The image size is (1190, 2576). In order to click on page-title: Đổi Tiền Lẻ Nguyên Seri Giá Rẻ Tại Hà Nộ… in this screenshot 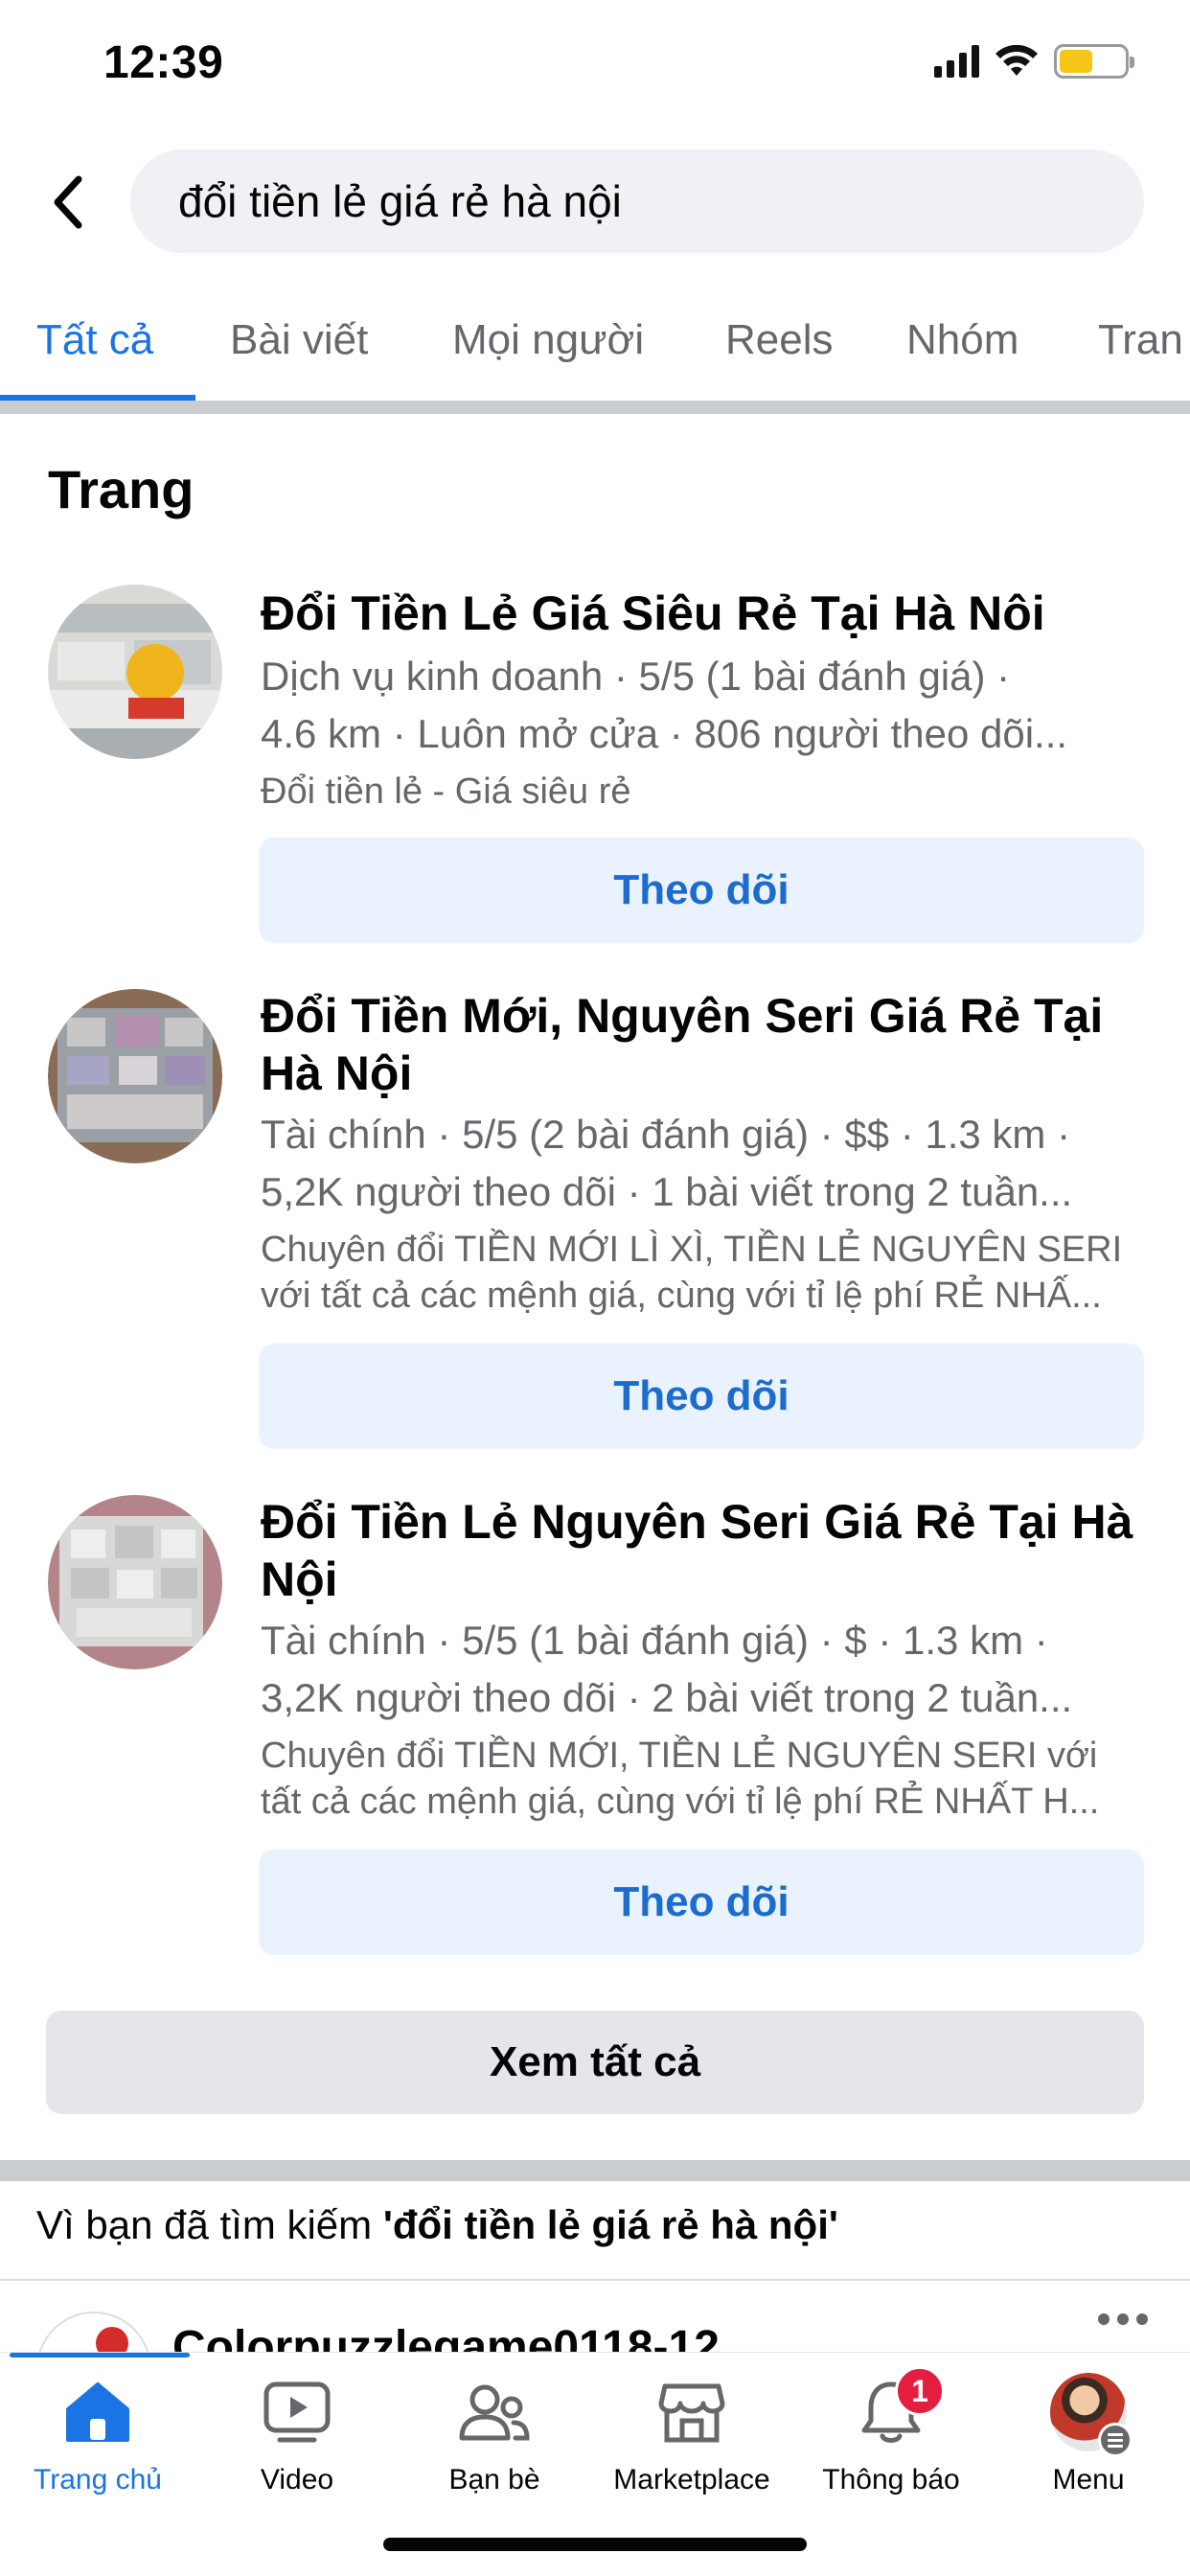, I will do `click(701, 1550)`.